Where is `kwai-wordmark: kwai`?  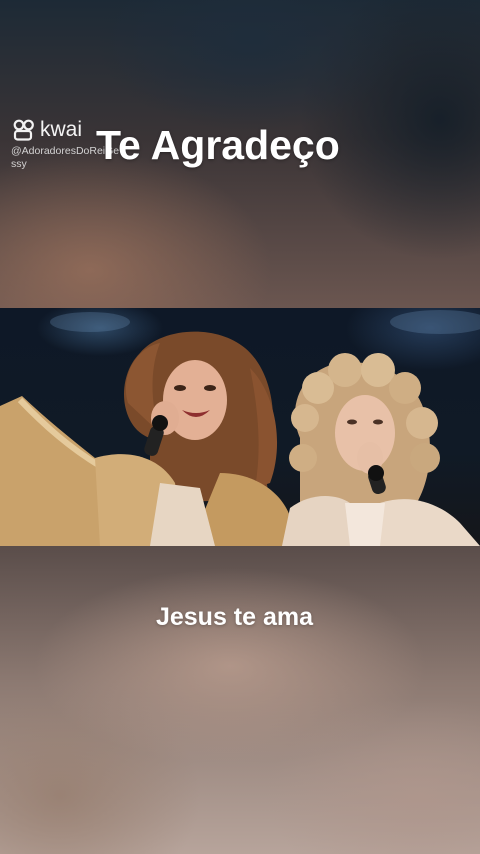 kwai-wordmark: kwai is located at coordinates (61, 129).